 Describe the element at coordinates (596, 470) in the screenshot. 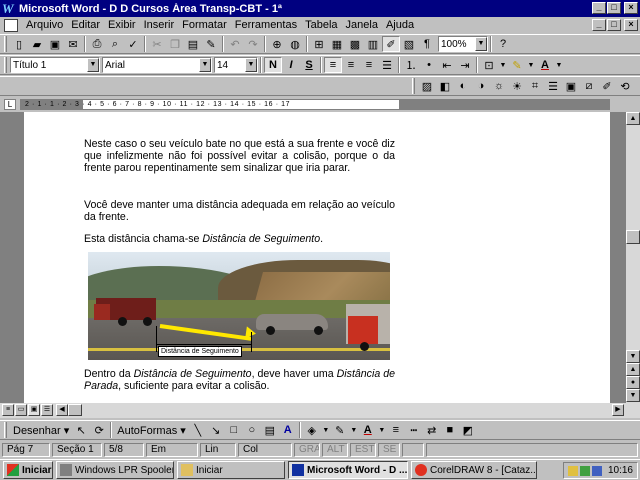

I see `tray-volume-icon` at that location.